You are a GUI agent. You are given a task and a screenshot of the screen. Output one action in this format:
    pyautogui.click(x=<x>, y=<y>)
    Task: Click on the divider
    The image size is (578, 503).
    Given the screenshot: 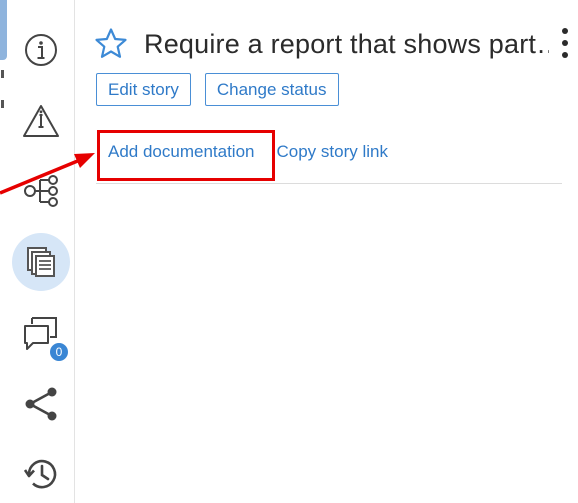 What is the action you would take?
    pyautogui.click(x=329, y=183)
    